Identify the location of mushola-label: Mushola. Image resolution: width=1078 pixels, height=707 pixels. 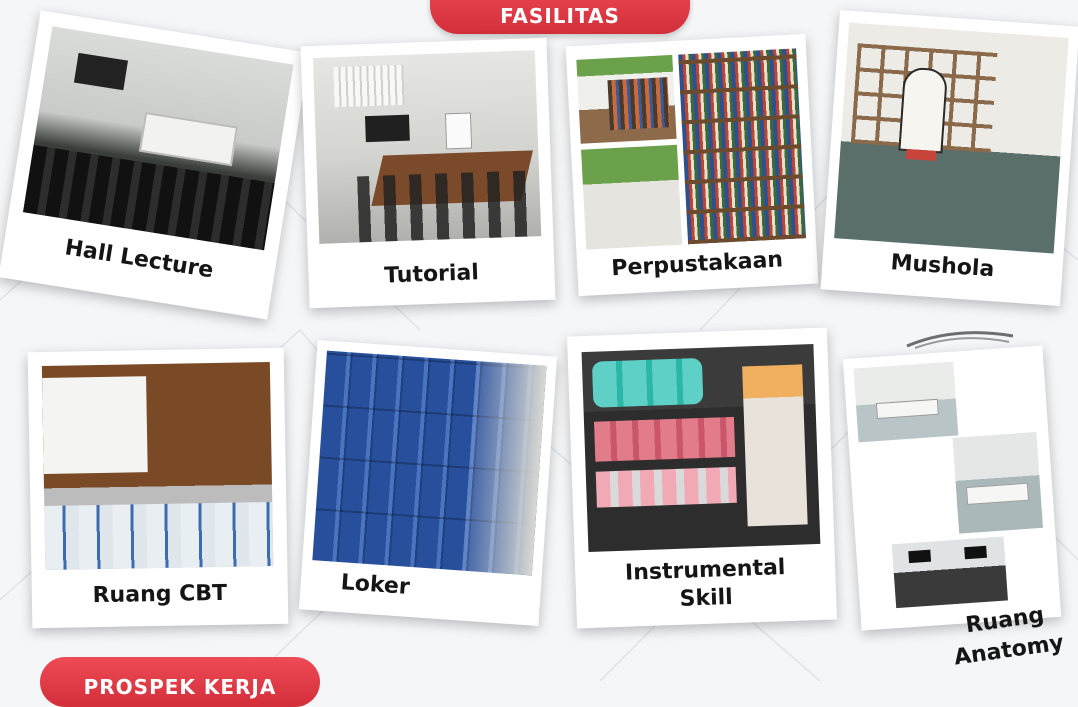
(942, 266).